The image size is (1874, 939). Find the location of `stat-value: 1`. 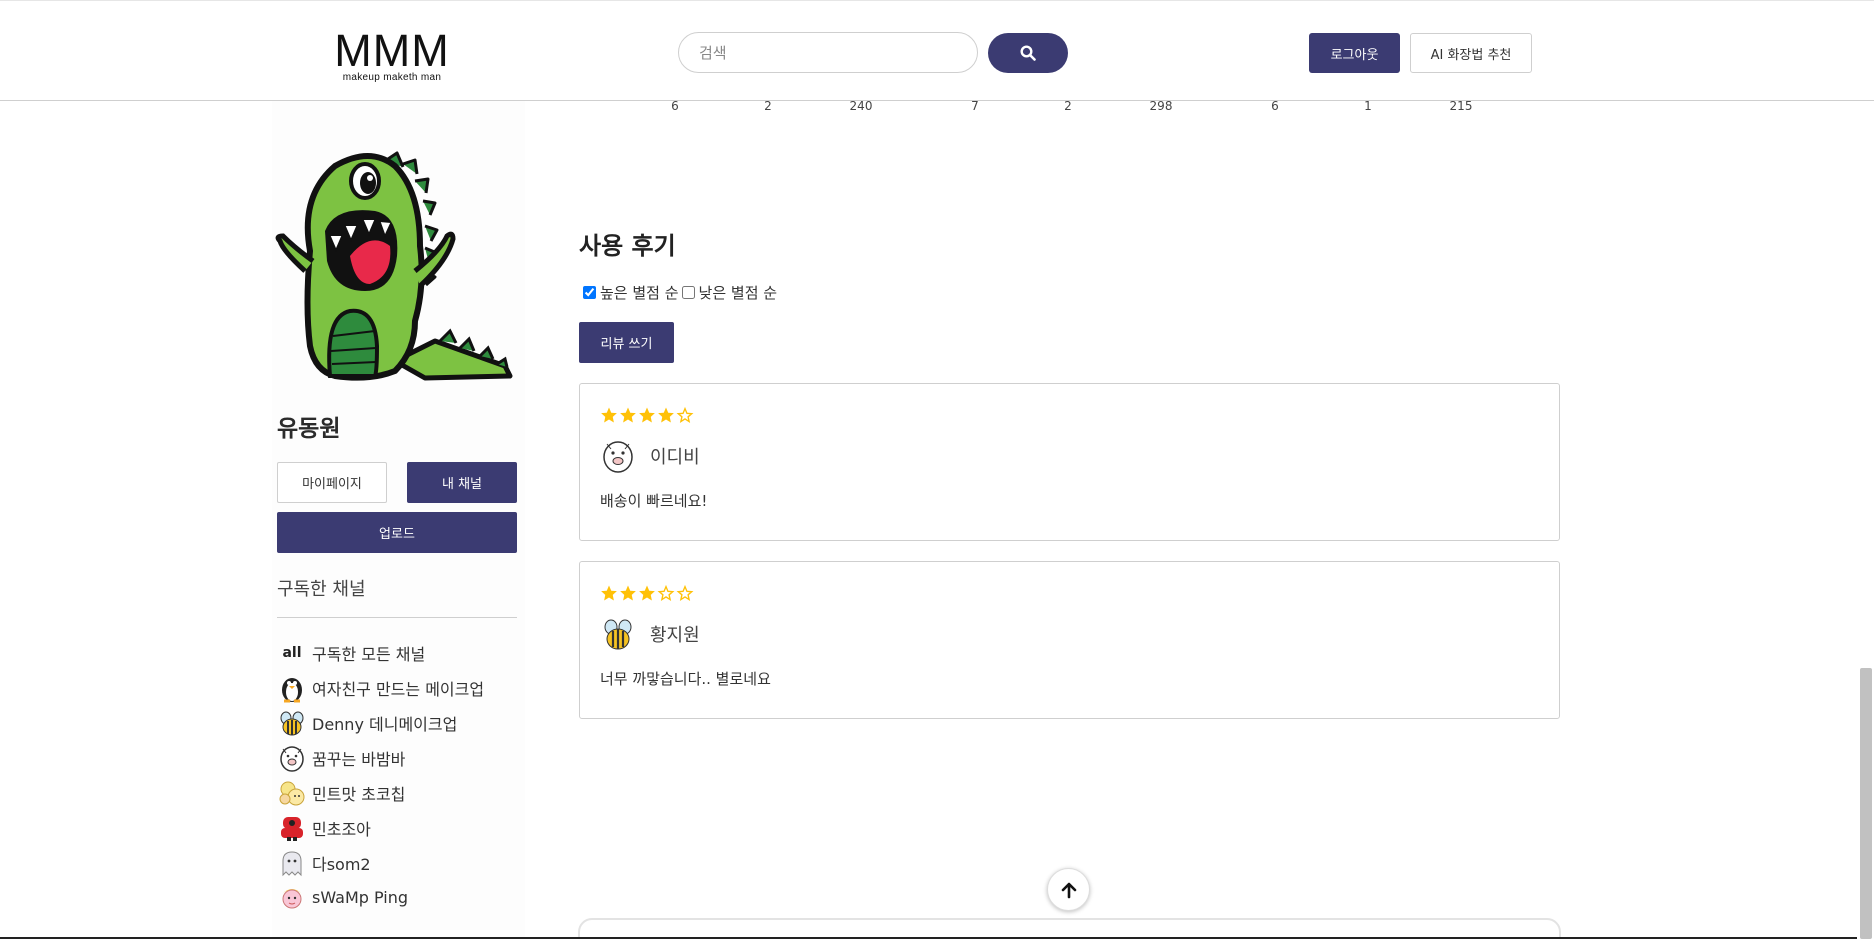

stat-value: 1 is located at coordinates (1368, 106).